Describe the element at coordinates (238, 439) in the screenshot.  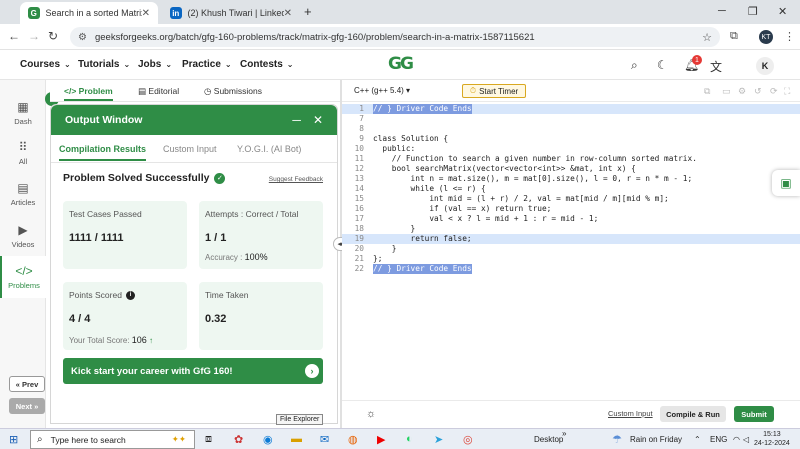
I see `copilot-icon: ✿` at that location.